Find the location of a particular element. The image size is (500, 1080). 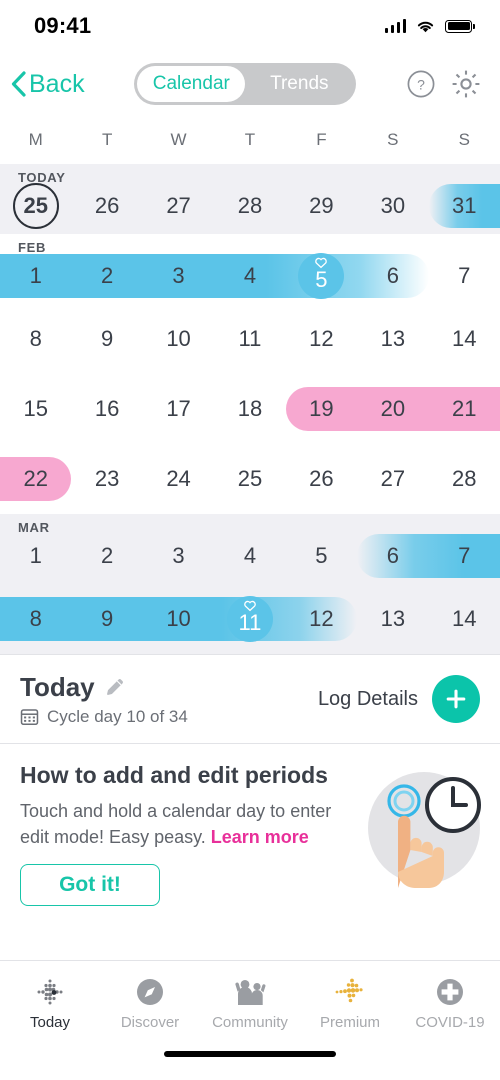

home-indicator is located at coordinates (250, 1054).